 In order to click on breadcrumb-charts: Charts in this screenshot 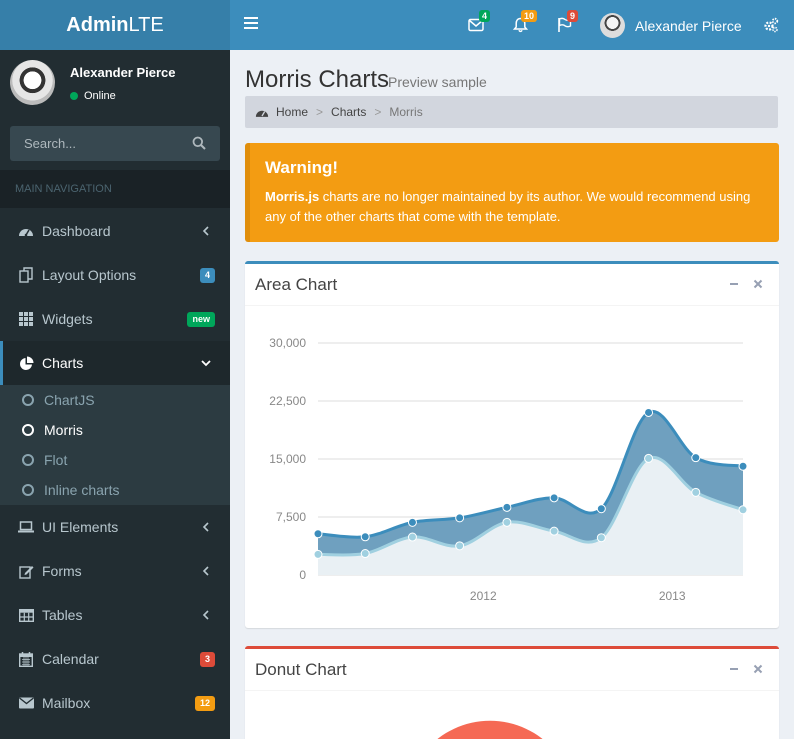, I will do `click(348, 112)`.